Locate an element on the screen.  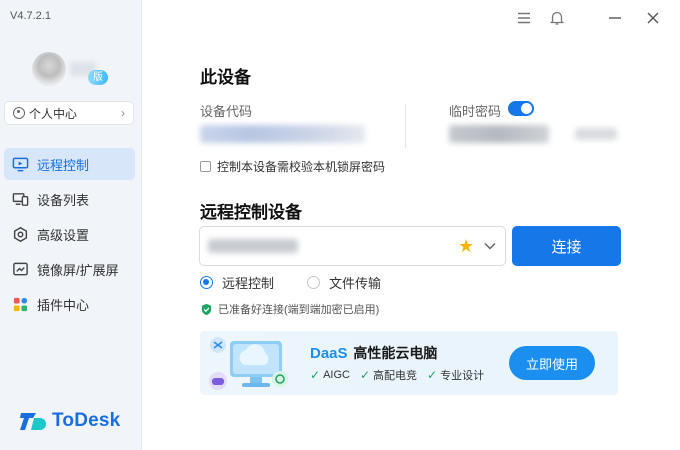
mode-remote-control: 远程控制 is located at coordinates (237, 282).